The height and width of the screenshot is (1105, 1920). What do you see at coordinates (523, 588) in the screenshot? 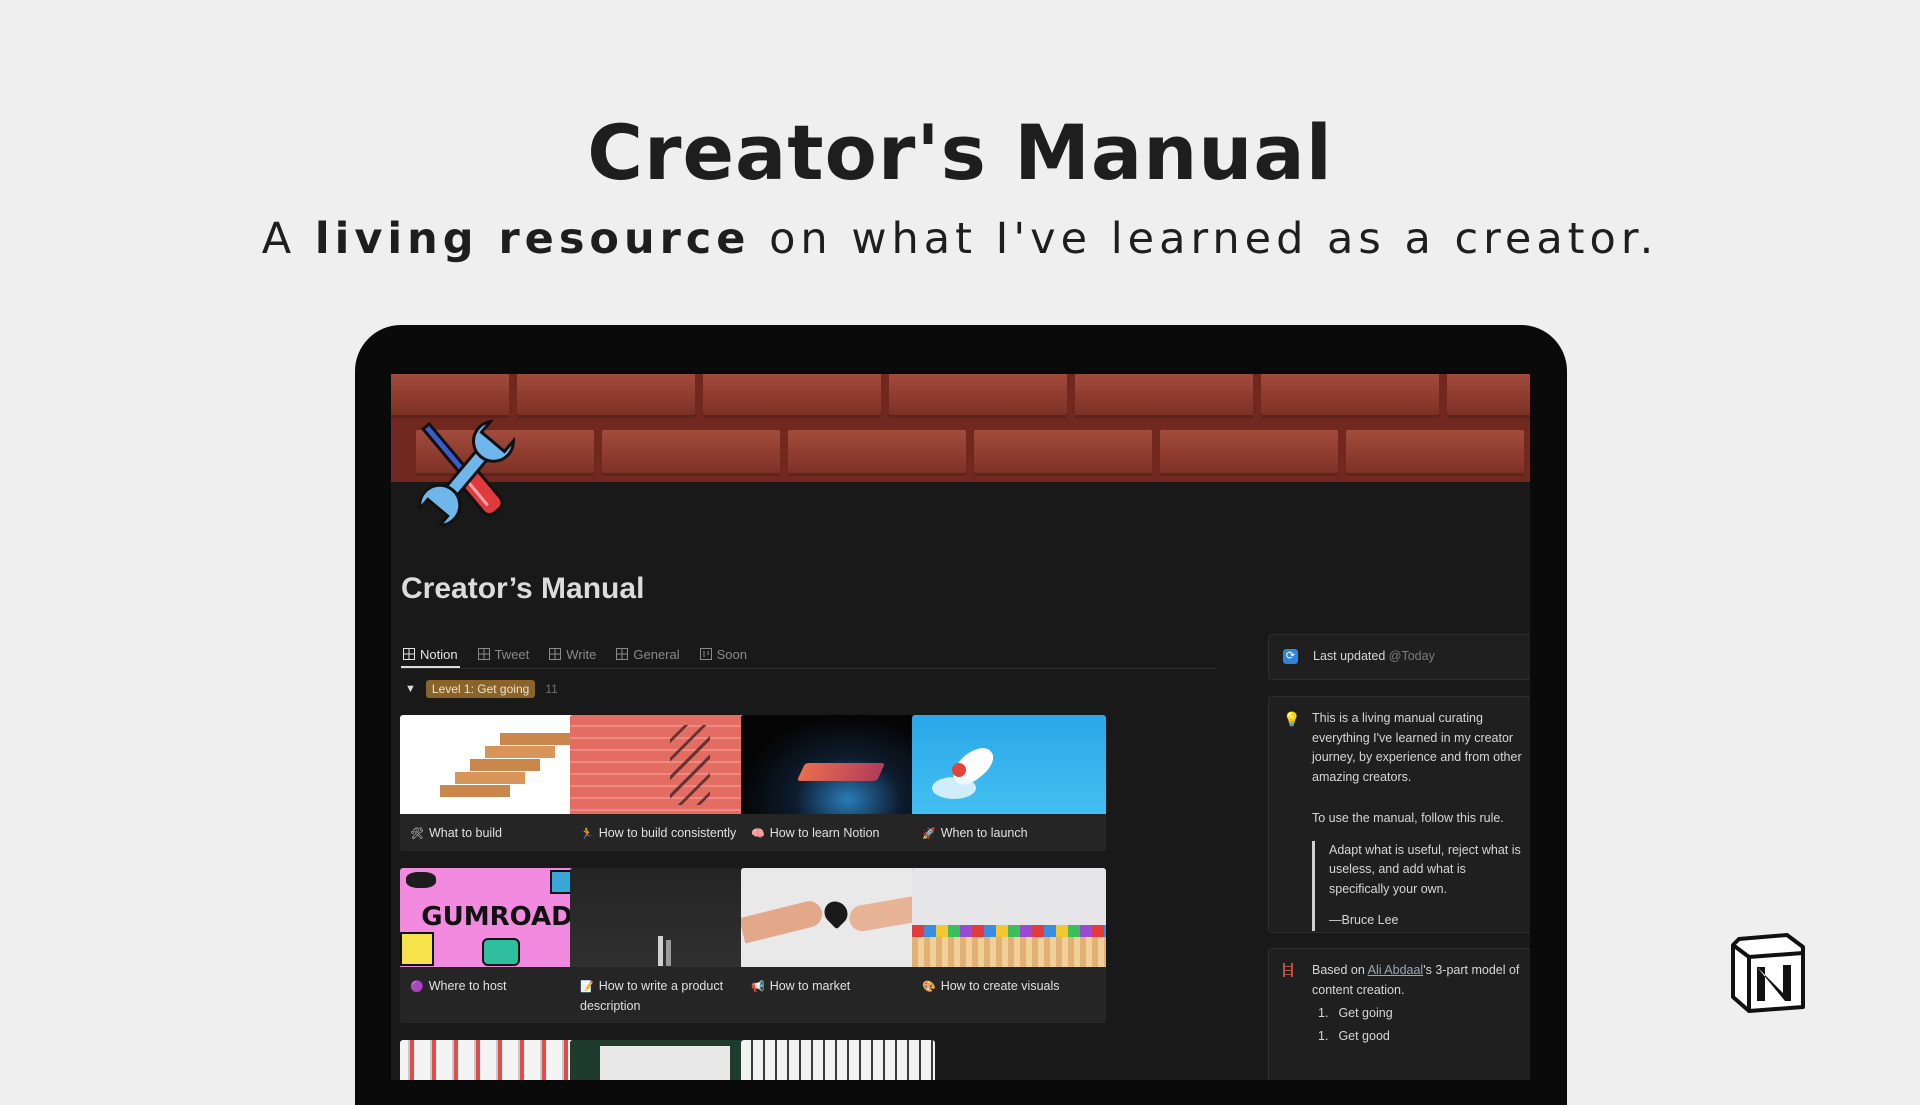
I see `page-title: Creator’s Manual` at bounding box center [523, 588].